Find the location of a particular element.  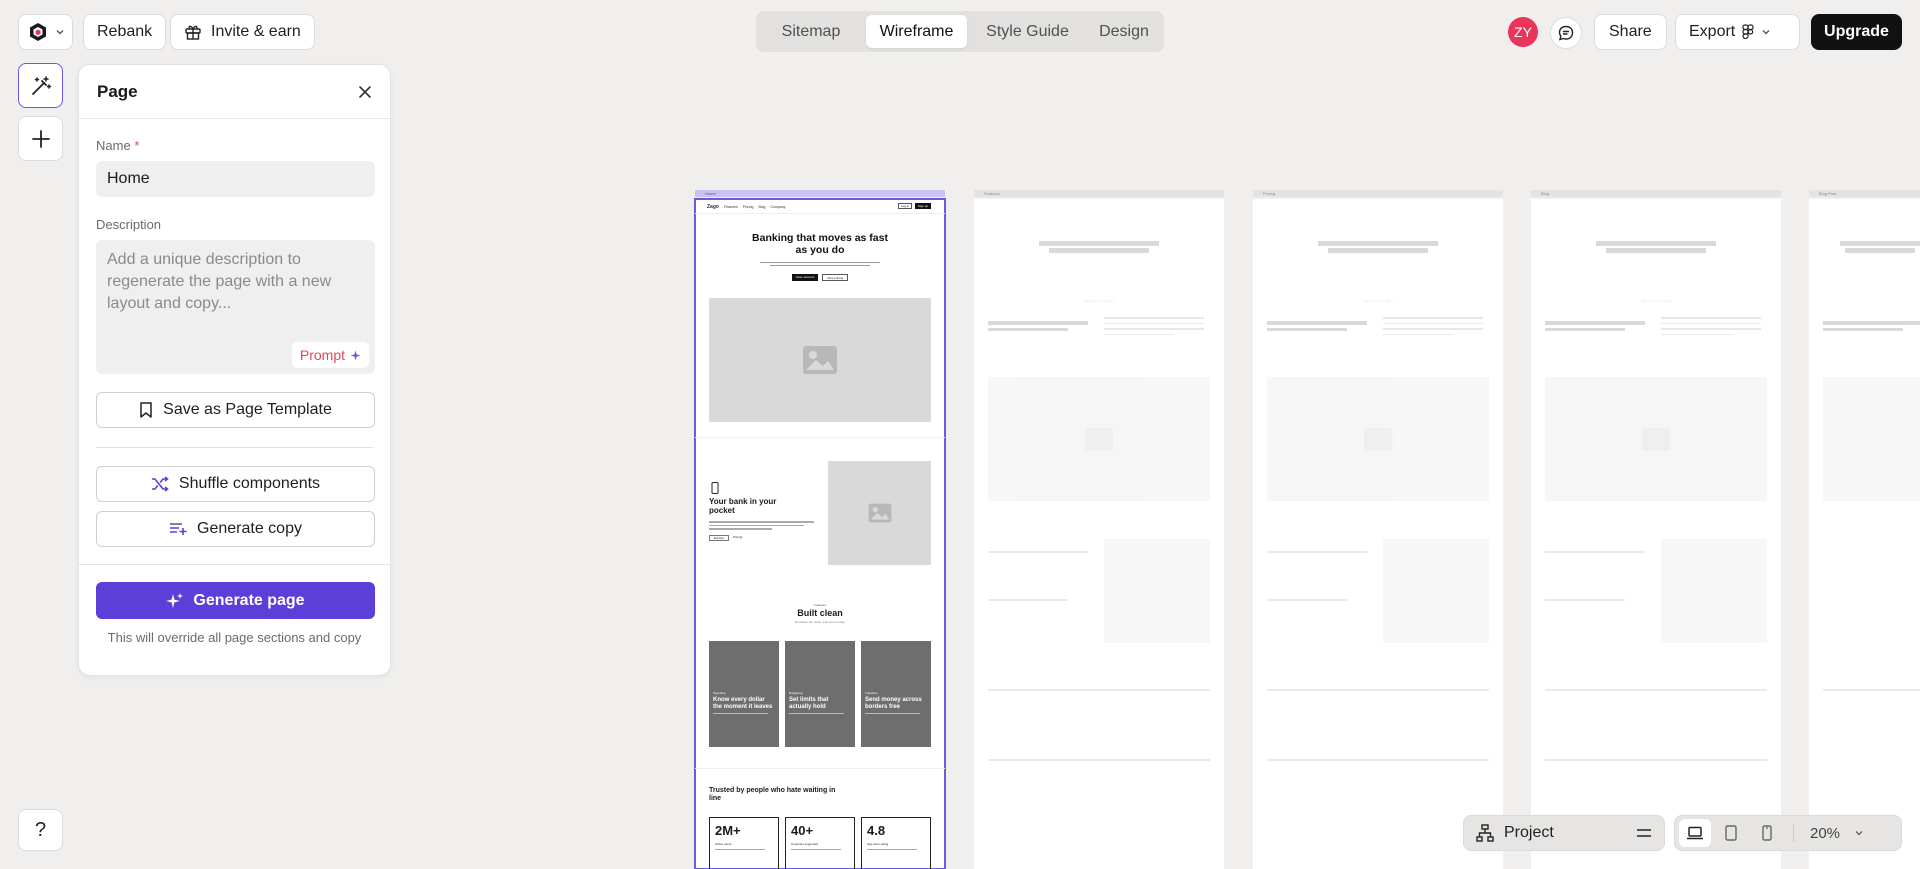

project-switcher: Project is located at coordinates (1564, 833).